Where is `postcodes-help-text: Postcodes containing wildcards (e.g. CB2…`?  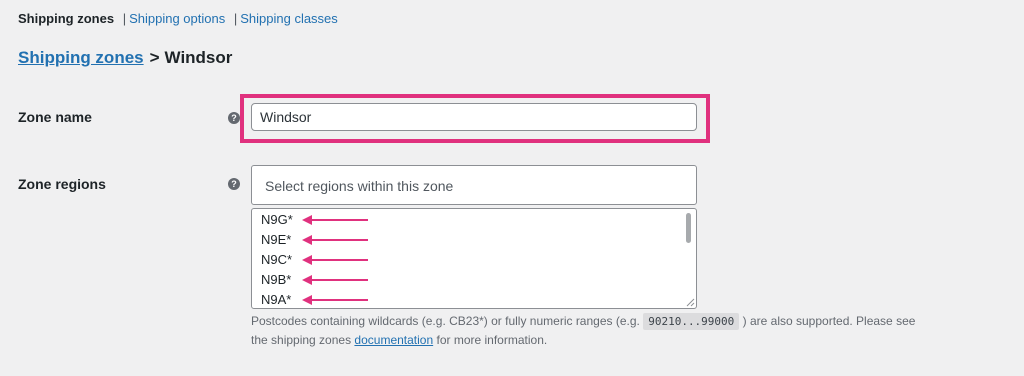
postcodes-help-text: Postcodes containing wildcards (e.g. CB2… is located at coordinates (631, 330).